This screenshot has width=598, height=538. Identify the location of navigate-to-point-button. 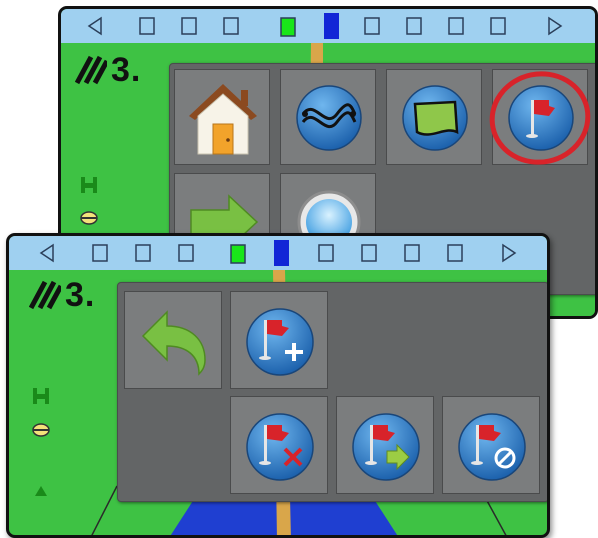
(385, 445).